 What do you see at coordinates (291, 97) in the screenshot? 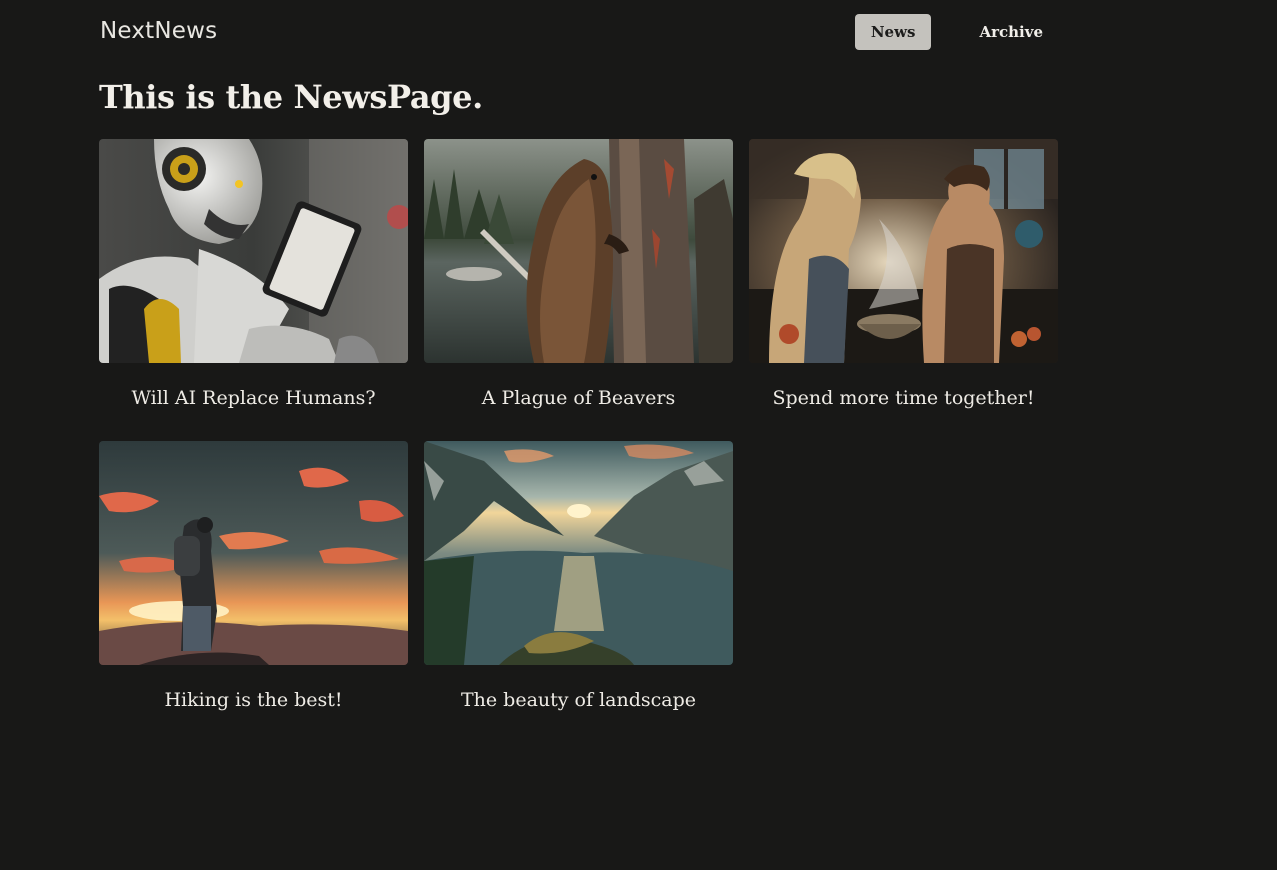
I see `page-title: This is the NewsPage.` at bounding box center [291, 97].